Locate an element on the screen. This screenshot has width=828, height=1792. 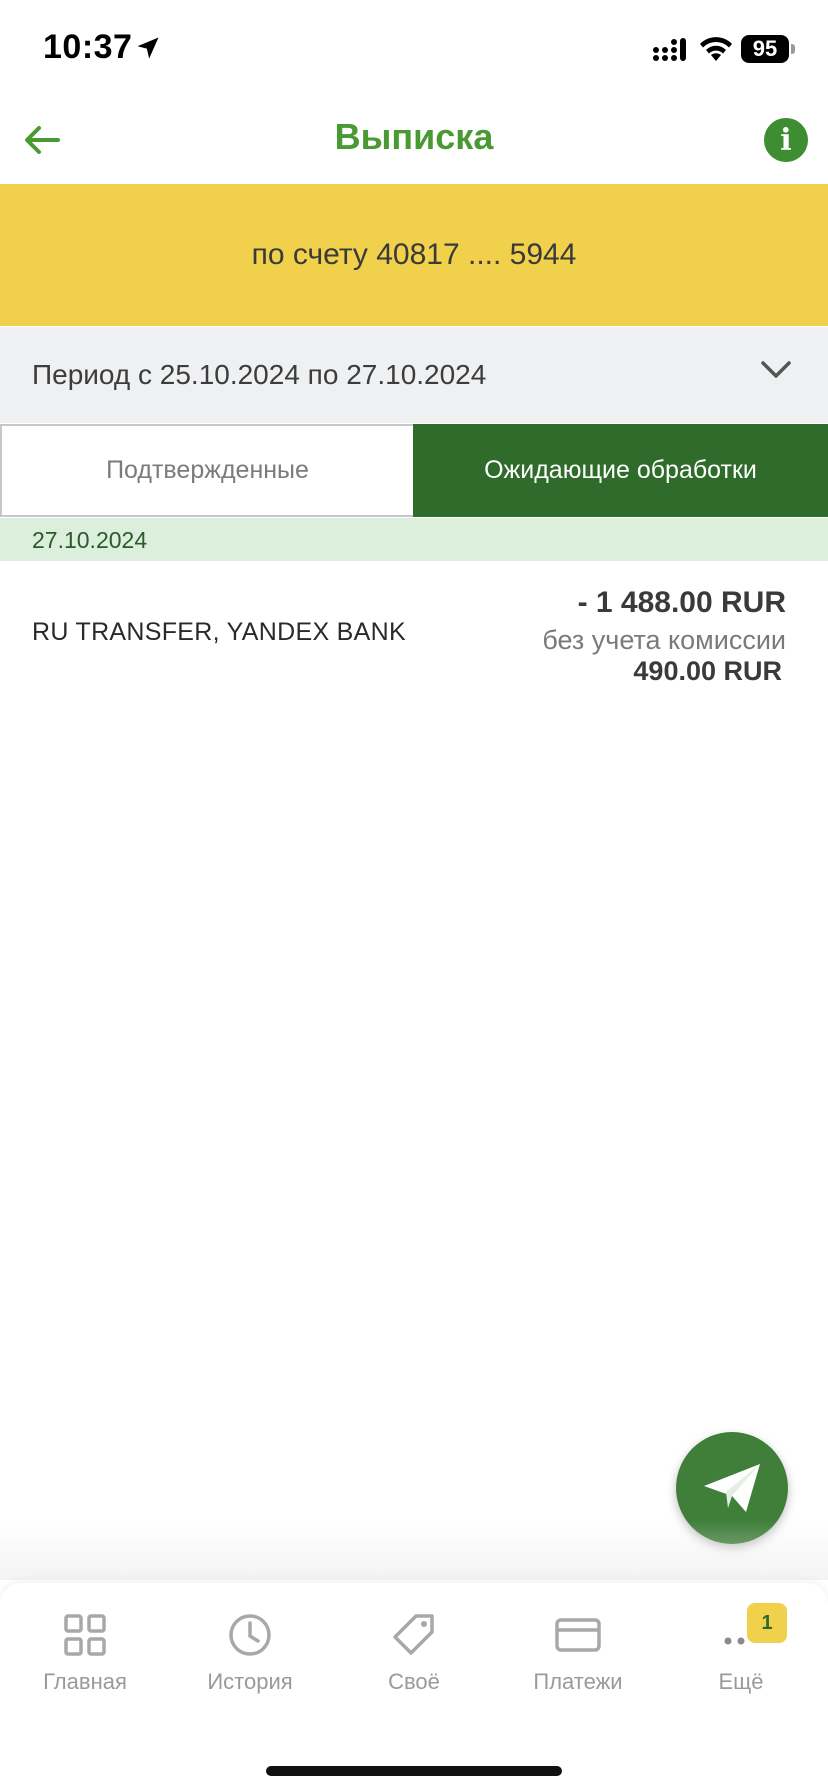
chevron-down-icon is located at coordinates (776, 369).